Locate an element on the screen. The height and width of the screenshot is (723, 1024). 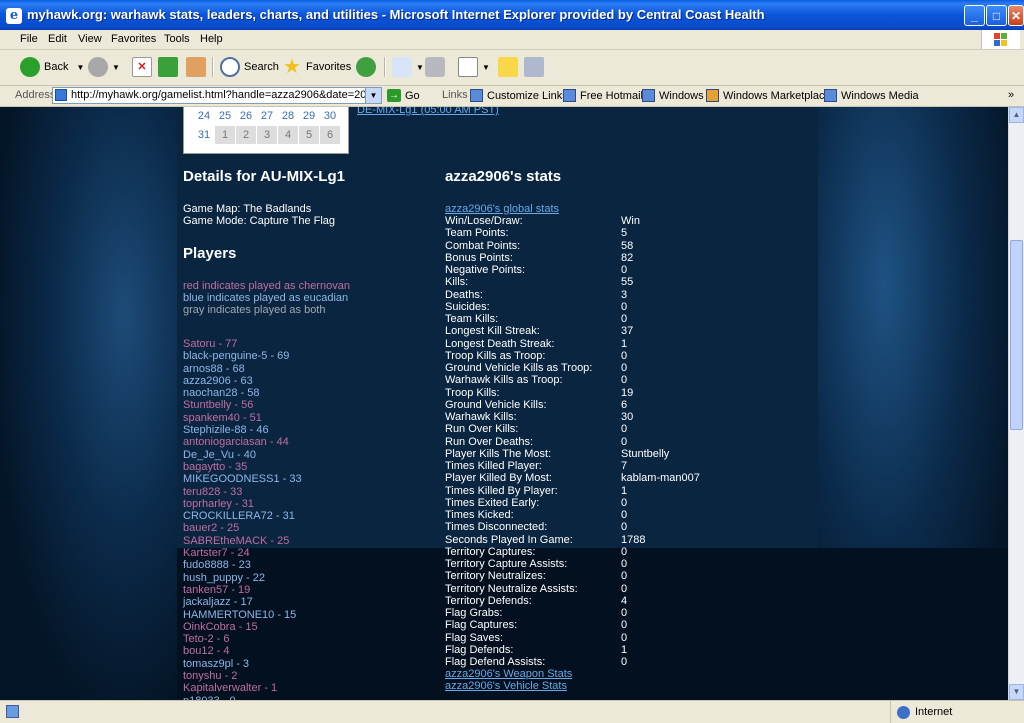
stat-label: Ground Vehicle Kills as Troop: is located at coordinates (519, 368).